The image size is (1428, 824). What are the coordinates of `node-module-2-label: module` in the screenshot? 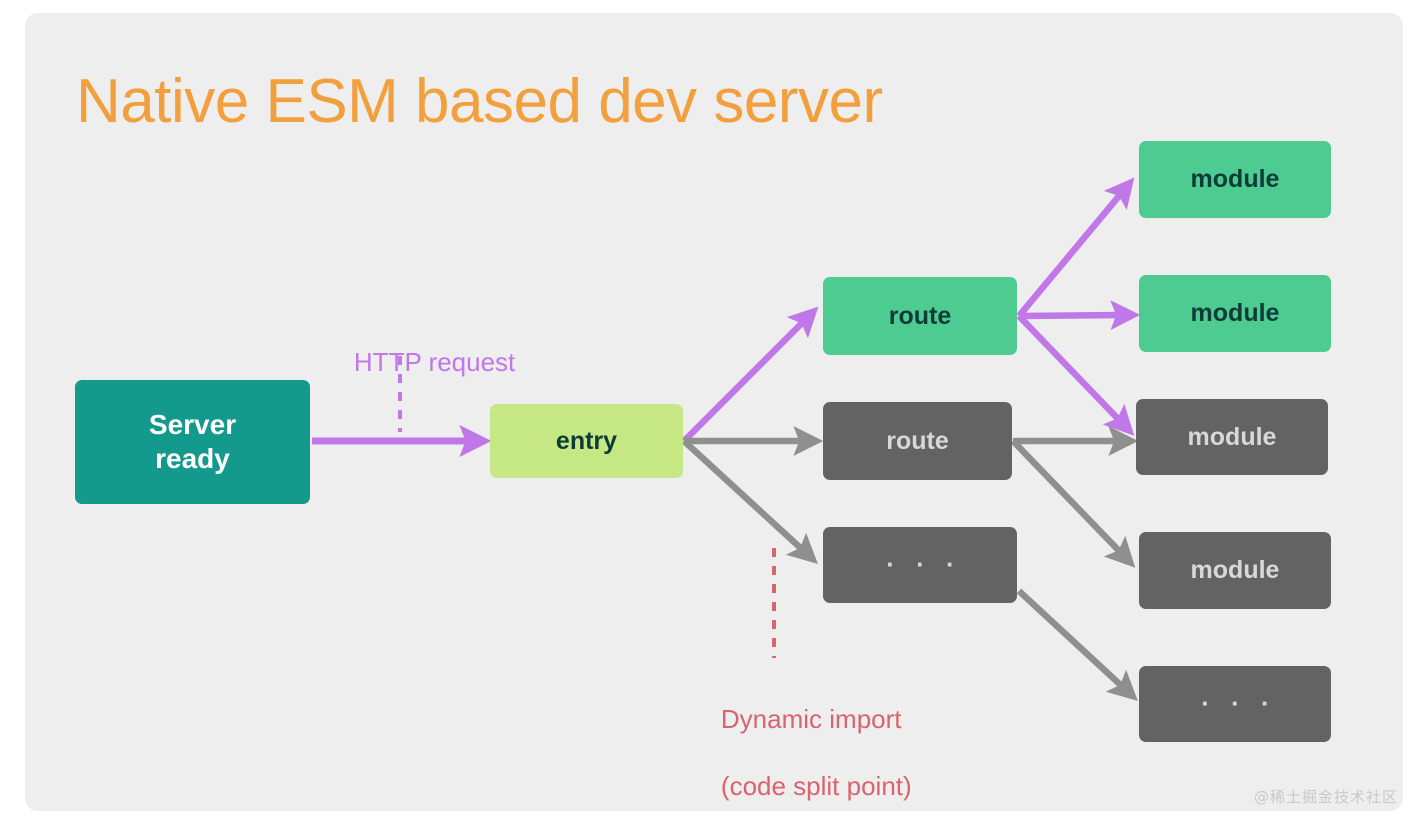 It's located at (1235, 313).